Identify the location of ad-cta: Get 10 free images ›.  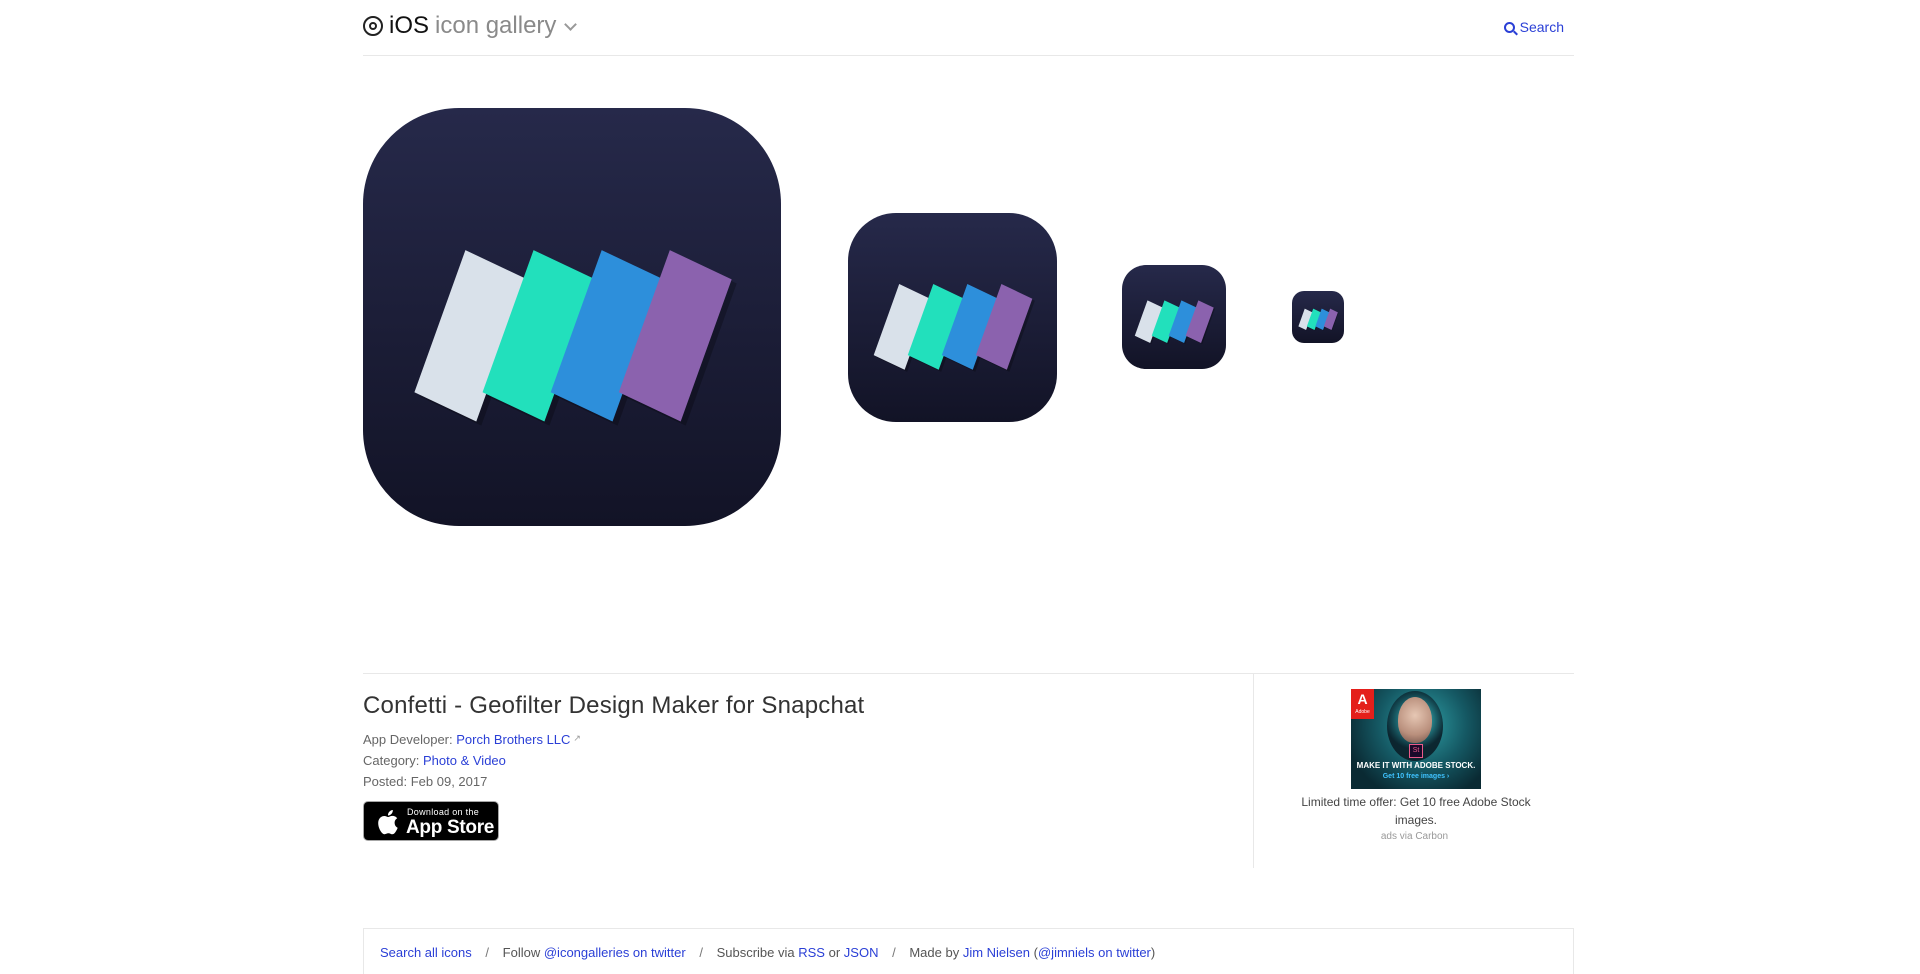
(1416, 776).